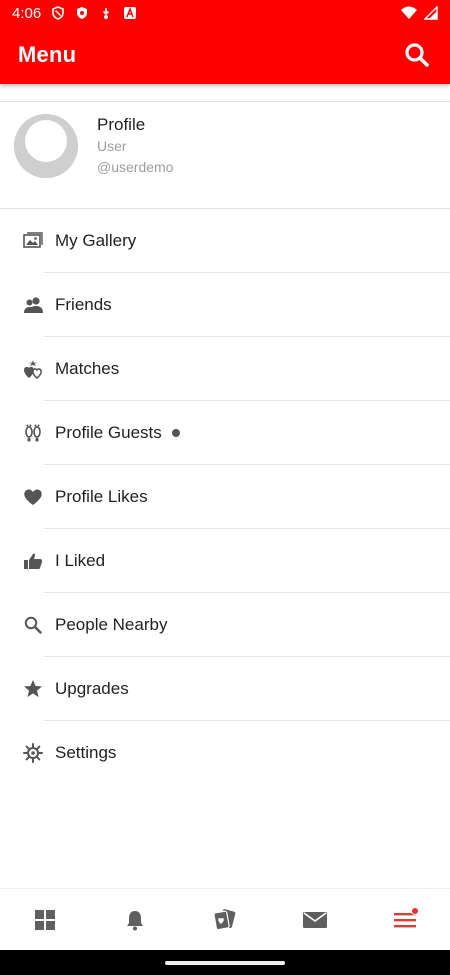 The height and width of the screenshot is (975, 450). Describe the element at coordinates (225, 433) in the screenshot. I see `menu-item-profile-guests: Profile Guests` at that location.